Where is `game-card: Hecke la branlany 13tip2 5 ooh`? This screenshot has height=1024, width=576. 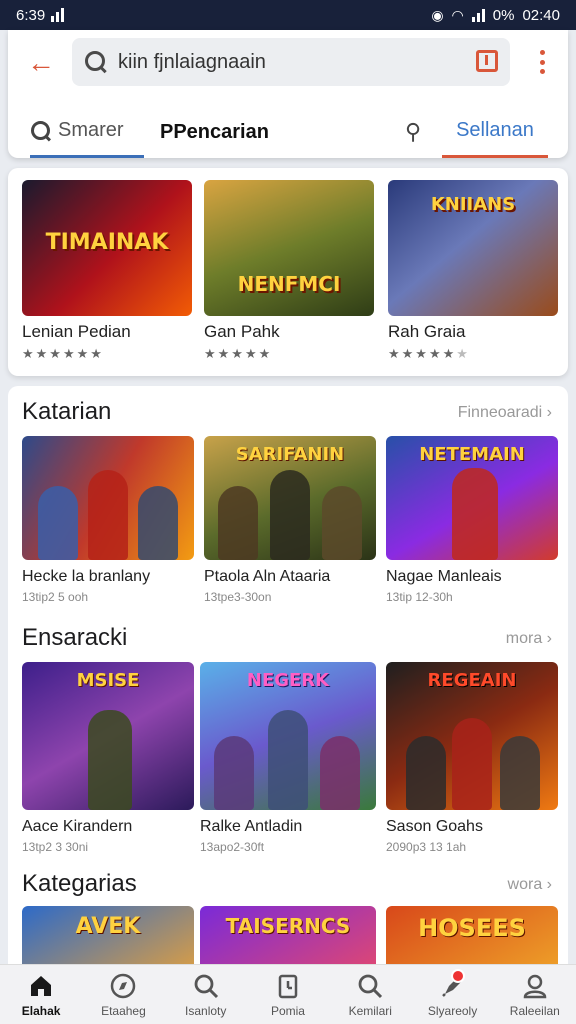 game-card: Hecke la branlany 13tip2 5 ooh is located at coordinates (108, 520).